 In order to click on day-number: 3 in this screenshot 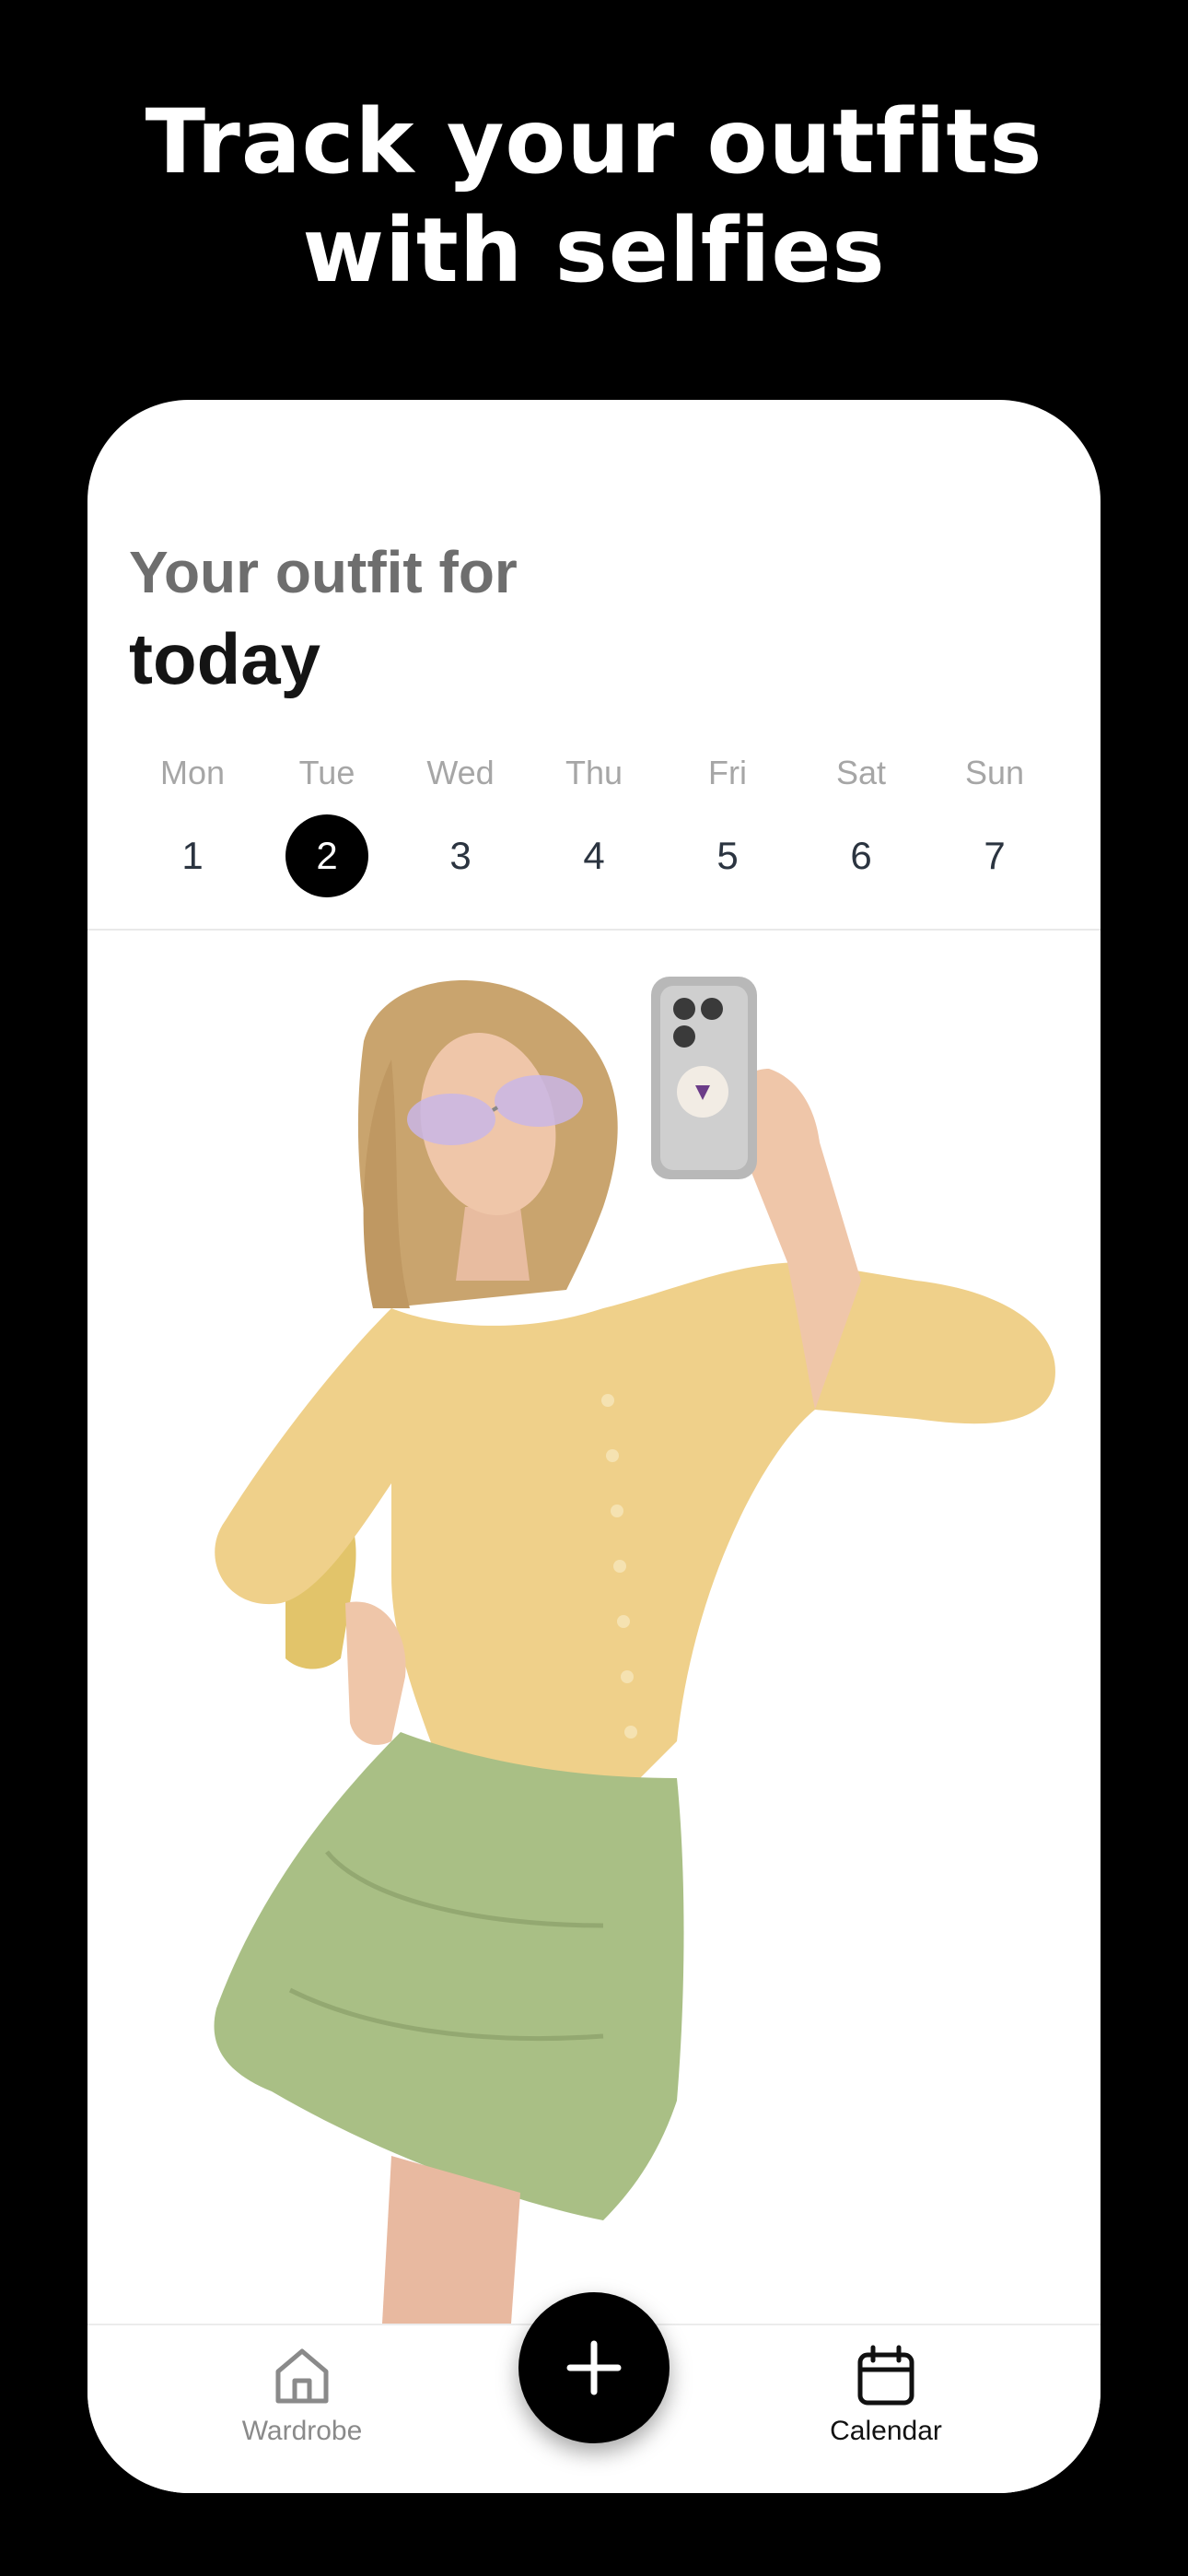, I will do `click(460, 855)`.